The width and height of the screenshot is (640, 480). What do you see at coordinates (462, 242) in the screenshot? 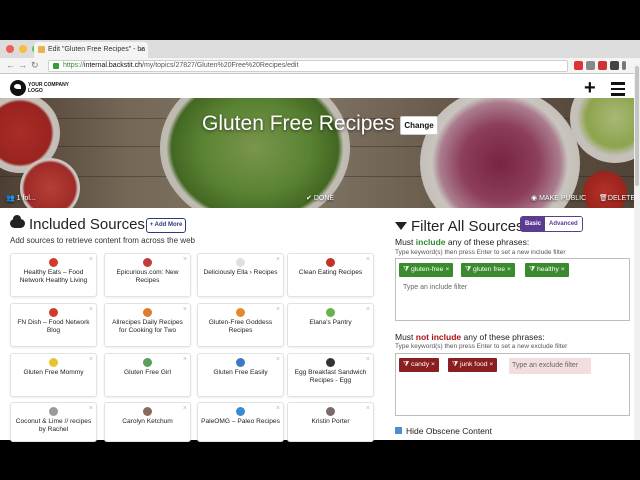
I see `include-label: Must include any of these phrases:` at bounding box center [462, 242].